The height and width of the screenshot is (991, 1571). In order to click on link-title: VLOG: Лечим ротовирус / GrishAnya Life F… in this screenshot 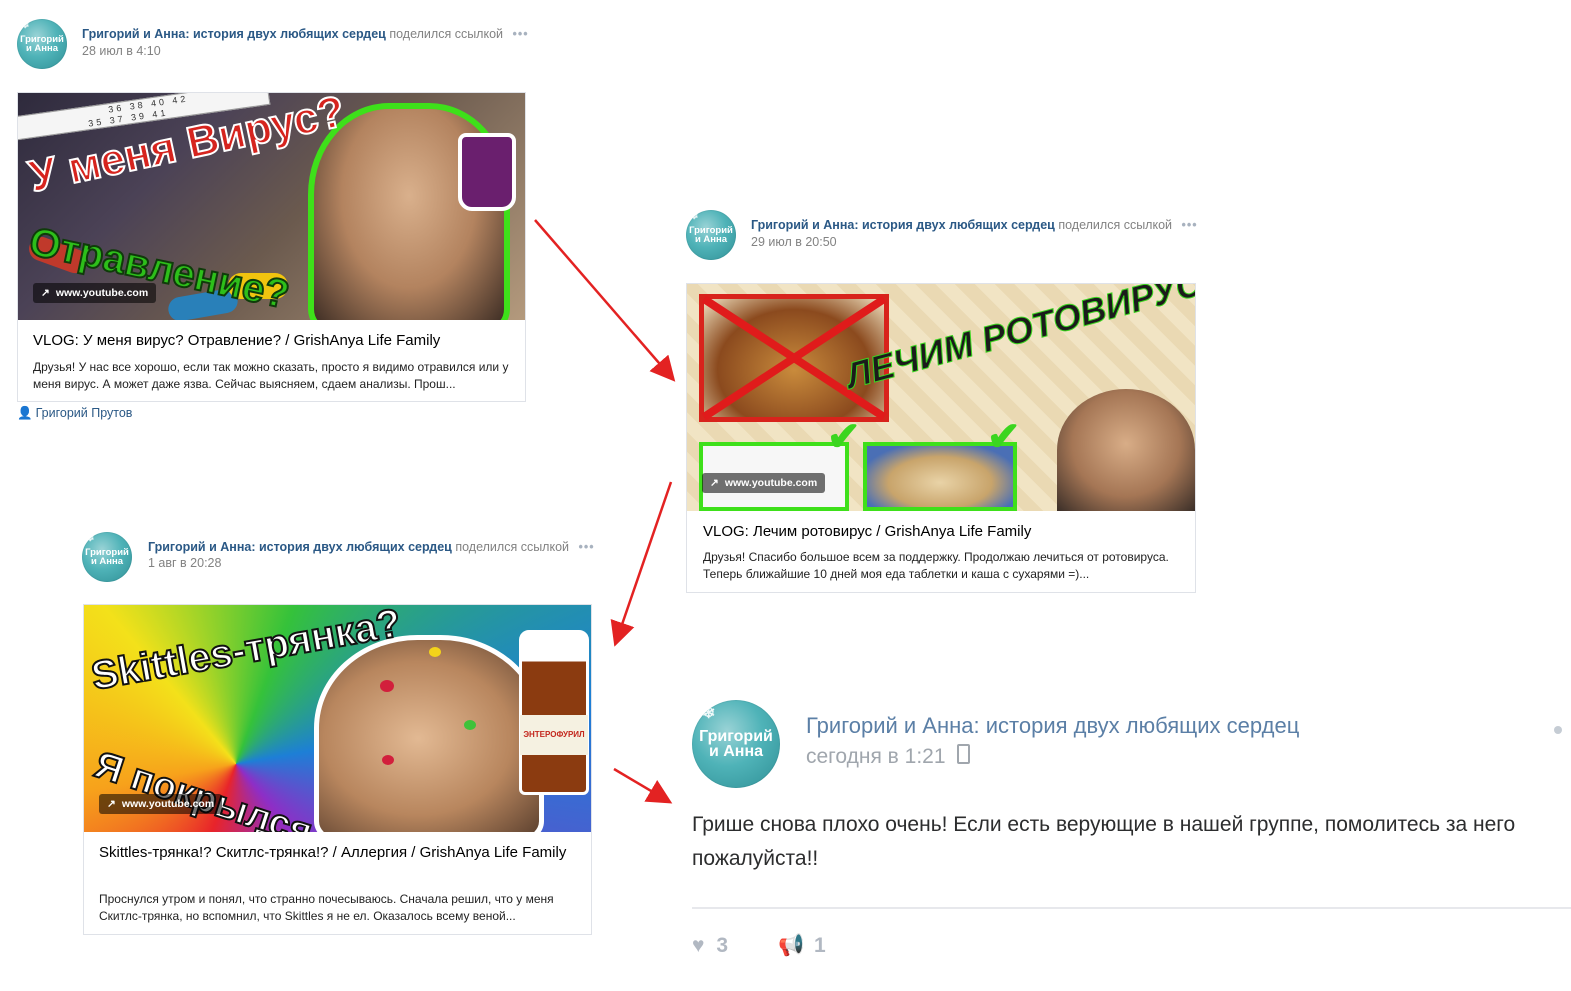, I will do `click(943, 531)`.